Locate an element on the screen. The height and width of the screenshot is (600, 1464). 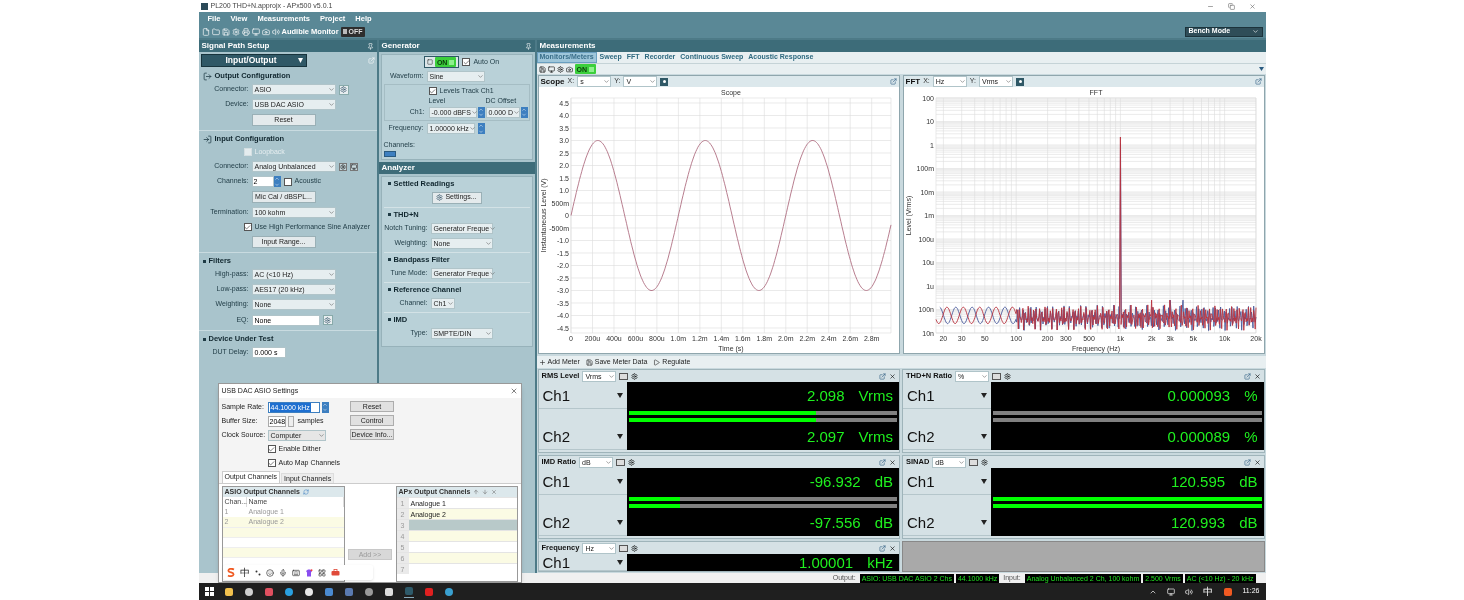
file-icon is located at coordinates (205, 31).